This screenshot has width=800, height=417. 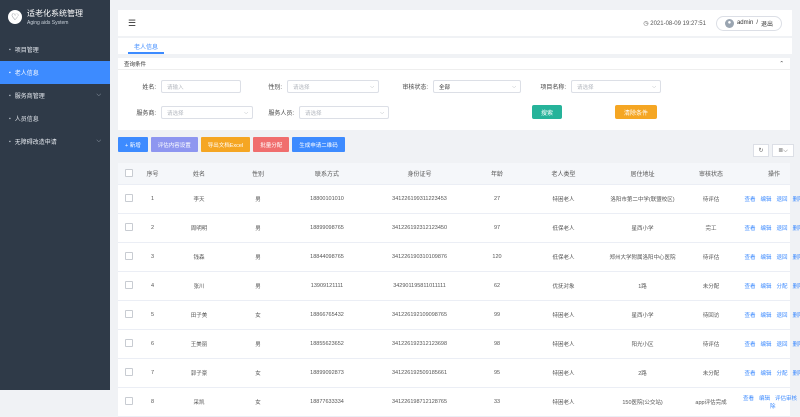 I want to click on col-header: 审核状态, so click(x=710, y=175).